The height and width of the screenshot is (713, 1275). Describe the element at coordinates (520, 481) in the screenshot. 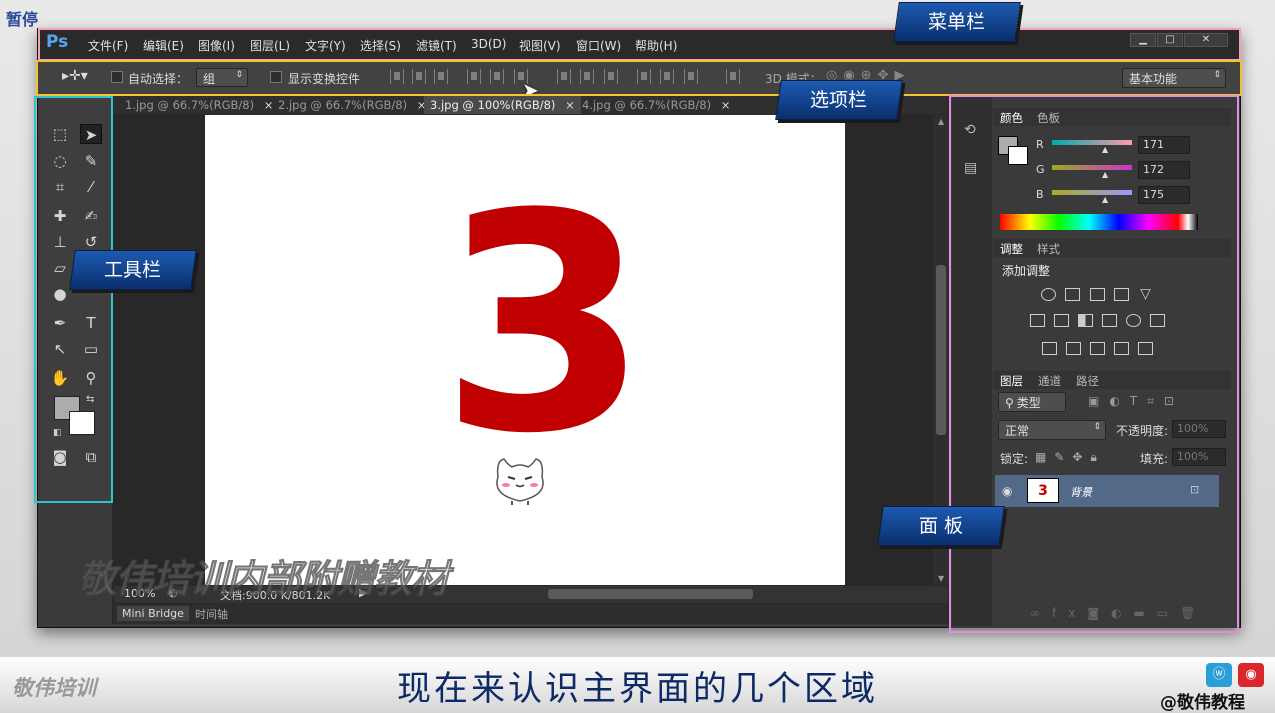

I see `mascot-illustration` at that location.